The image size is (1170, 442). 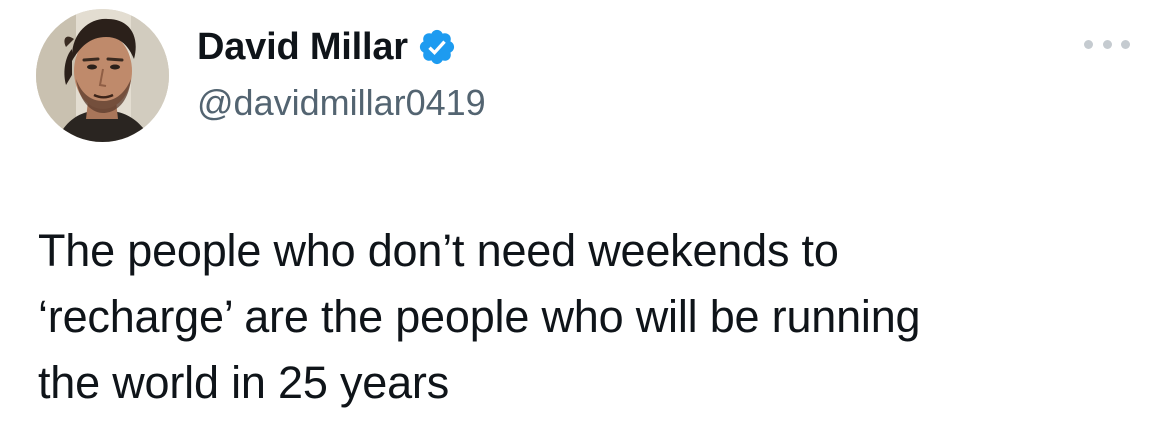 I want to click on more-options-button, so click(x=1107, y=44).